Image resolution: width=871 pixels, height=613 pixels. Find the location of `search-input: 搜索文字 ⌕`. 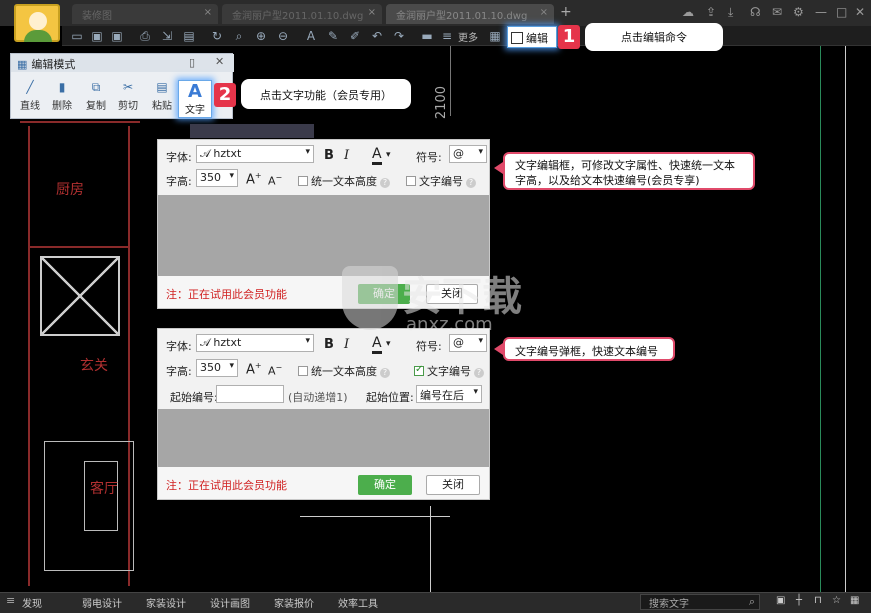

search-input: 搜索文字 ⌕ is located at coordinates (700, 602).